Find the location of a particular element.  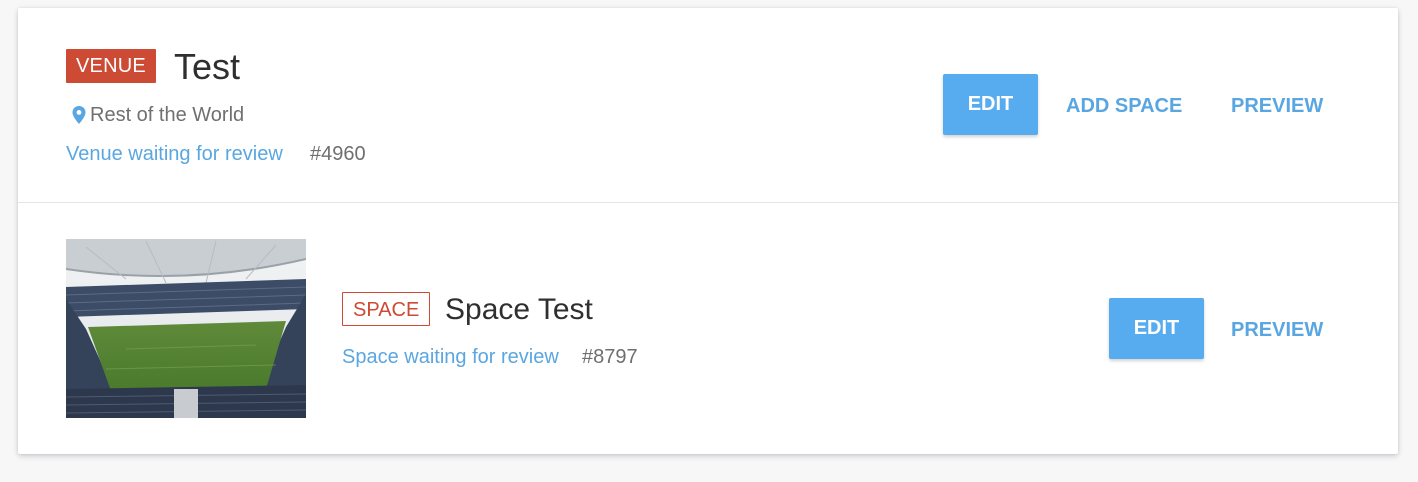

venue-title: Test is located at coordinates (207, 66).